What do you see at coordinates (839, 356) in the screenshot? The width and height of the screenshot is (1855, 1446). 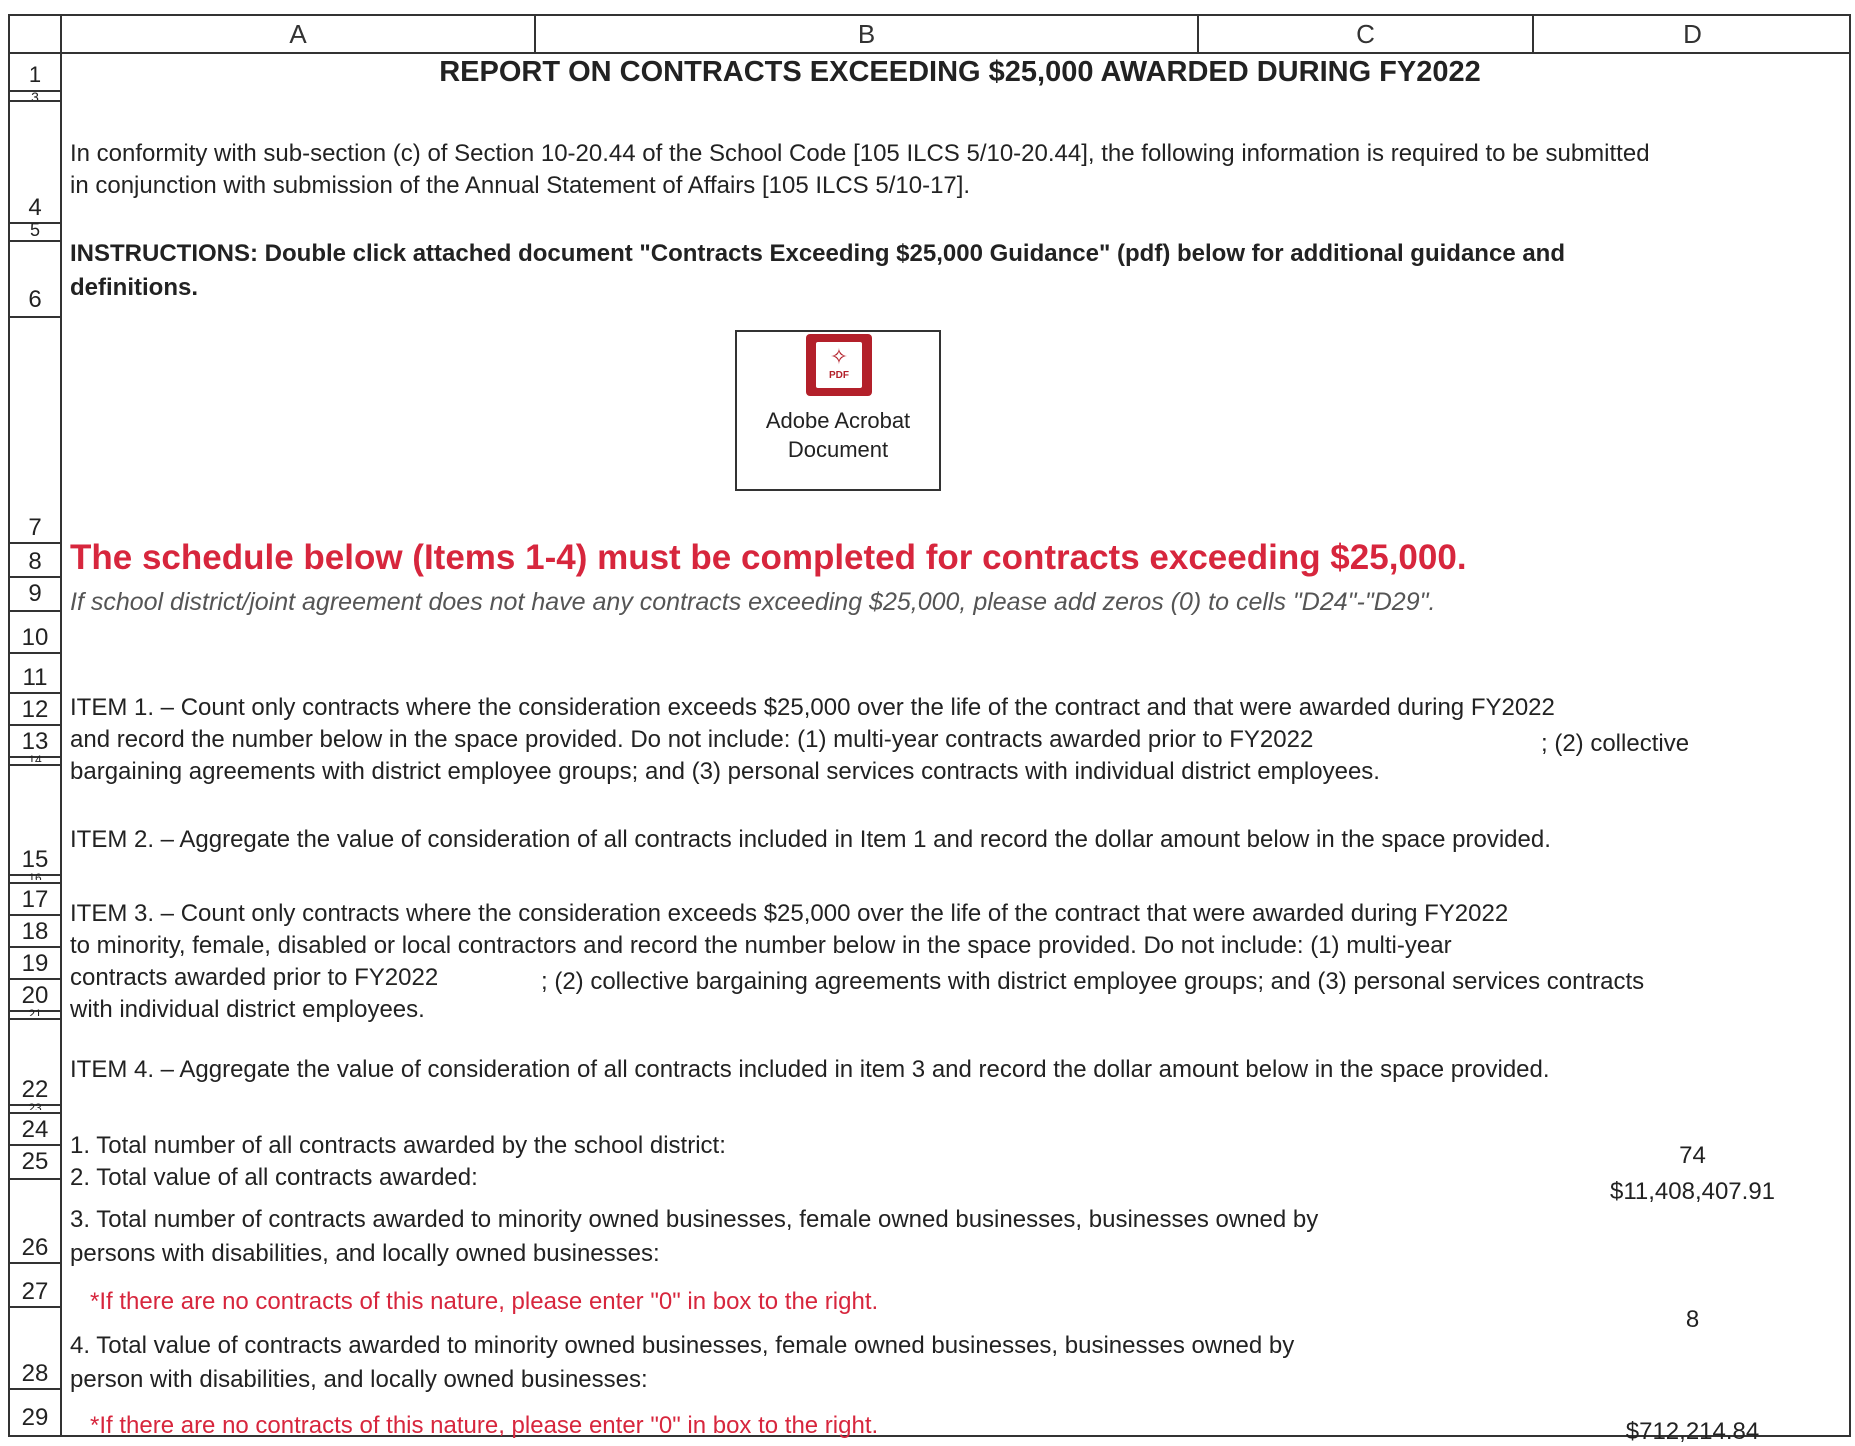 I see `acrobat-logo-icon: ✧` at bounding box center [839, 356].